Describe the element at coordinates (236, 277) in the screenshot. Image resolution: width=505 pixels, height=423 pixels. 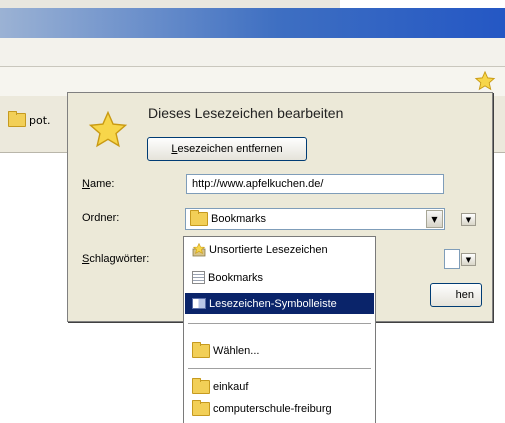
I see `dropdown-item-label: Bookmarks` at that location.